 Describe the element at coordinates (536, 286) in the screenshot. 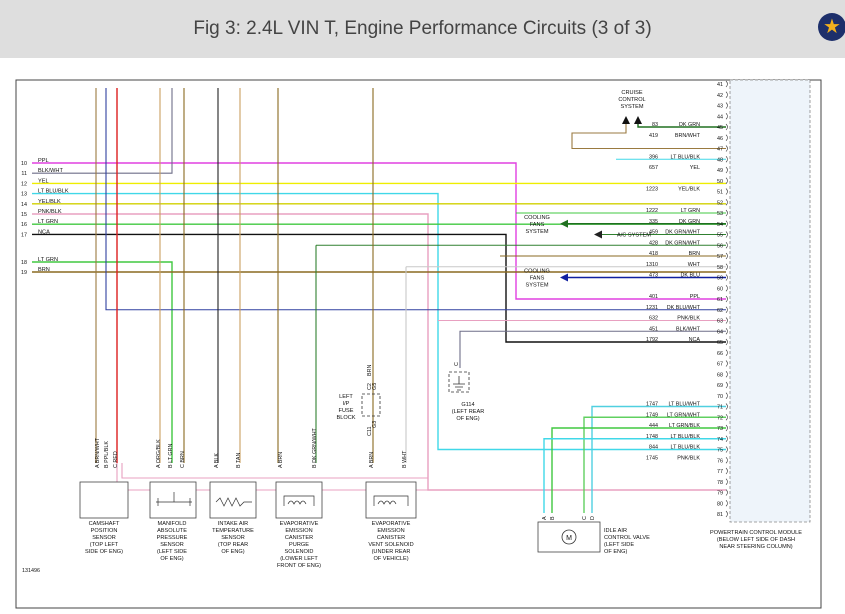

I see `cooling-fans-label-2: SYSTEM` at that location.